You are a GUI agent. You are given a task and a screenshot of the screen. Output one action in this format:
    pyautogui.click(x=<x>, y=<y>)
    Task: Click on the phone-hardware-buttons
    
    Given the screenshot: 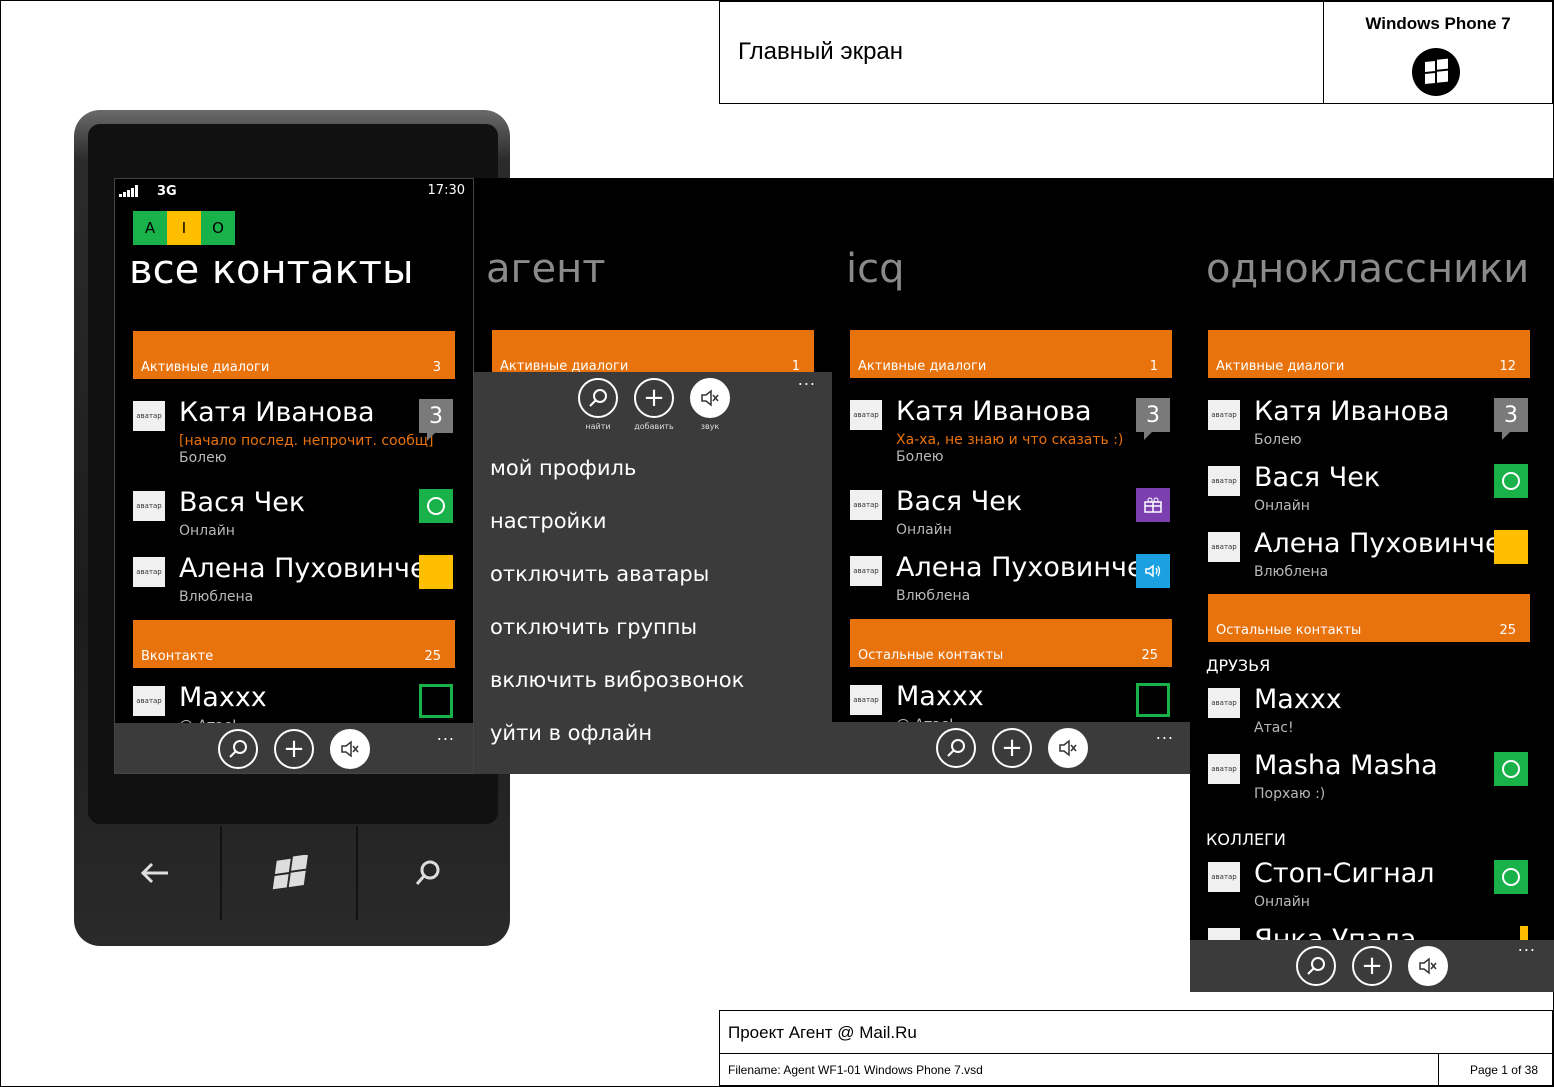 What is the action you would take?
    pyautogui.click(x=293, y=873)
    